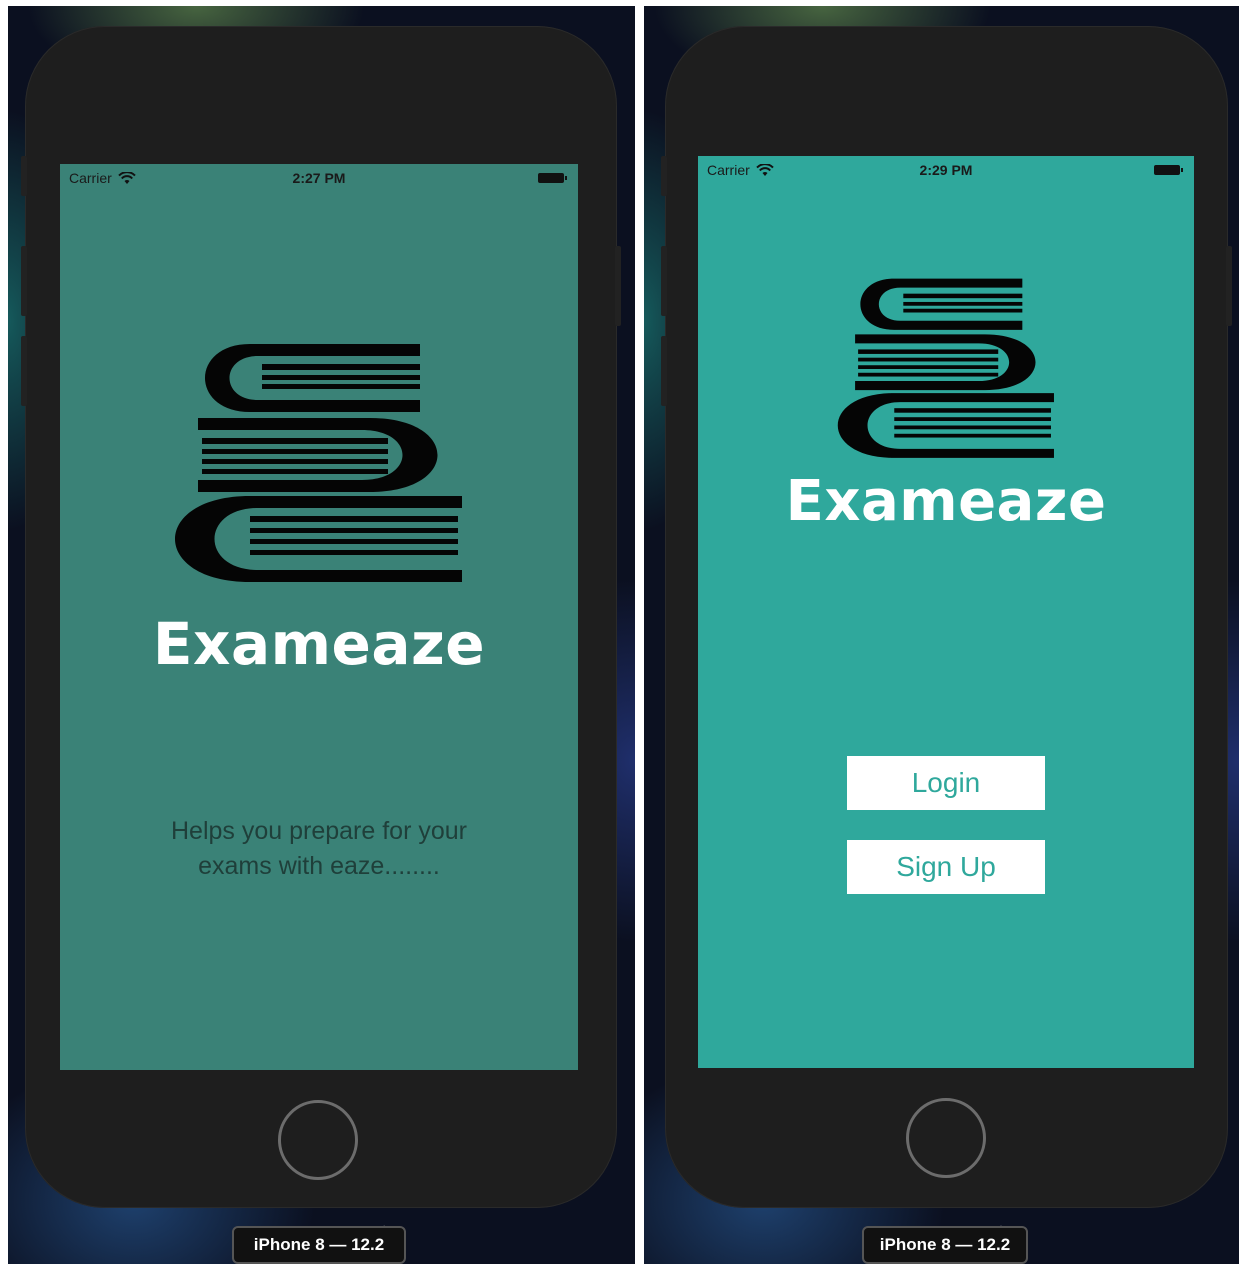  Describe the element at coordinates (946, 783) in the screenshot. I see `login-button: Login` at that location.